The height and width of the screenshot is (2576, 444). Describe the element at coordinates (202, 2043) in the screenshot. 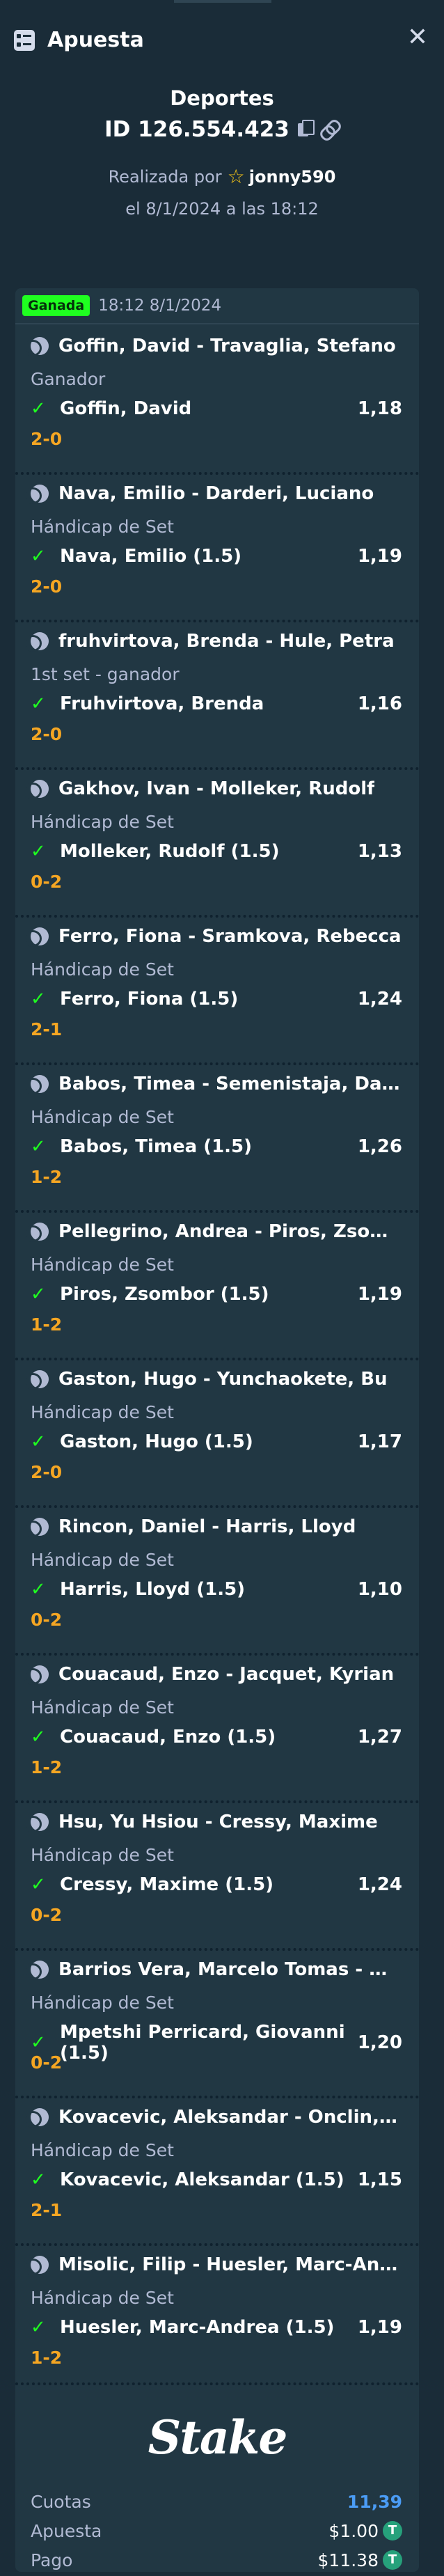

I see `selection-name: Mpetshi Perricard, Giovanni (1.5)` at that location.